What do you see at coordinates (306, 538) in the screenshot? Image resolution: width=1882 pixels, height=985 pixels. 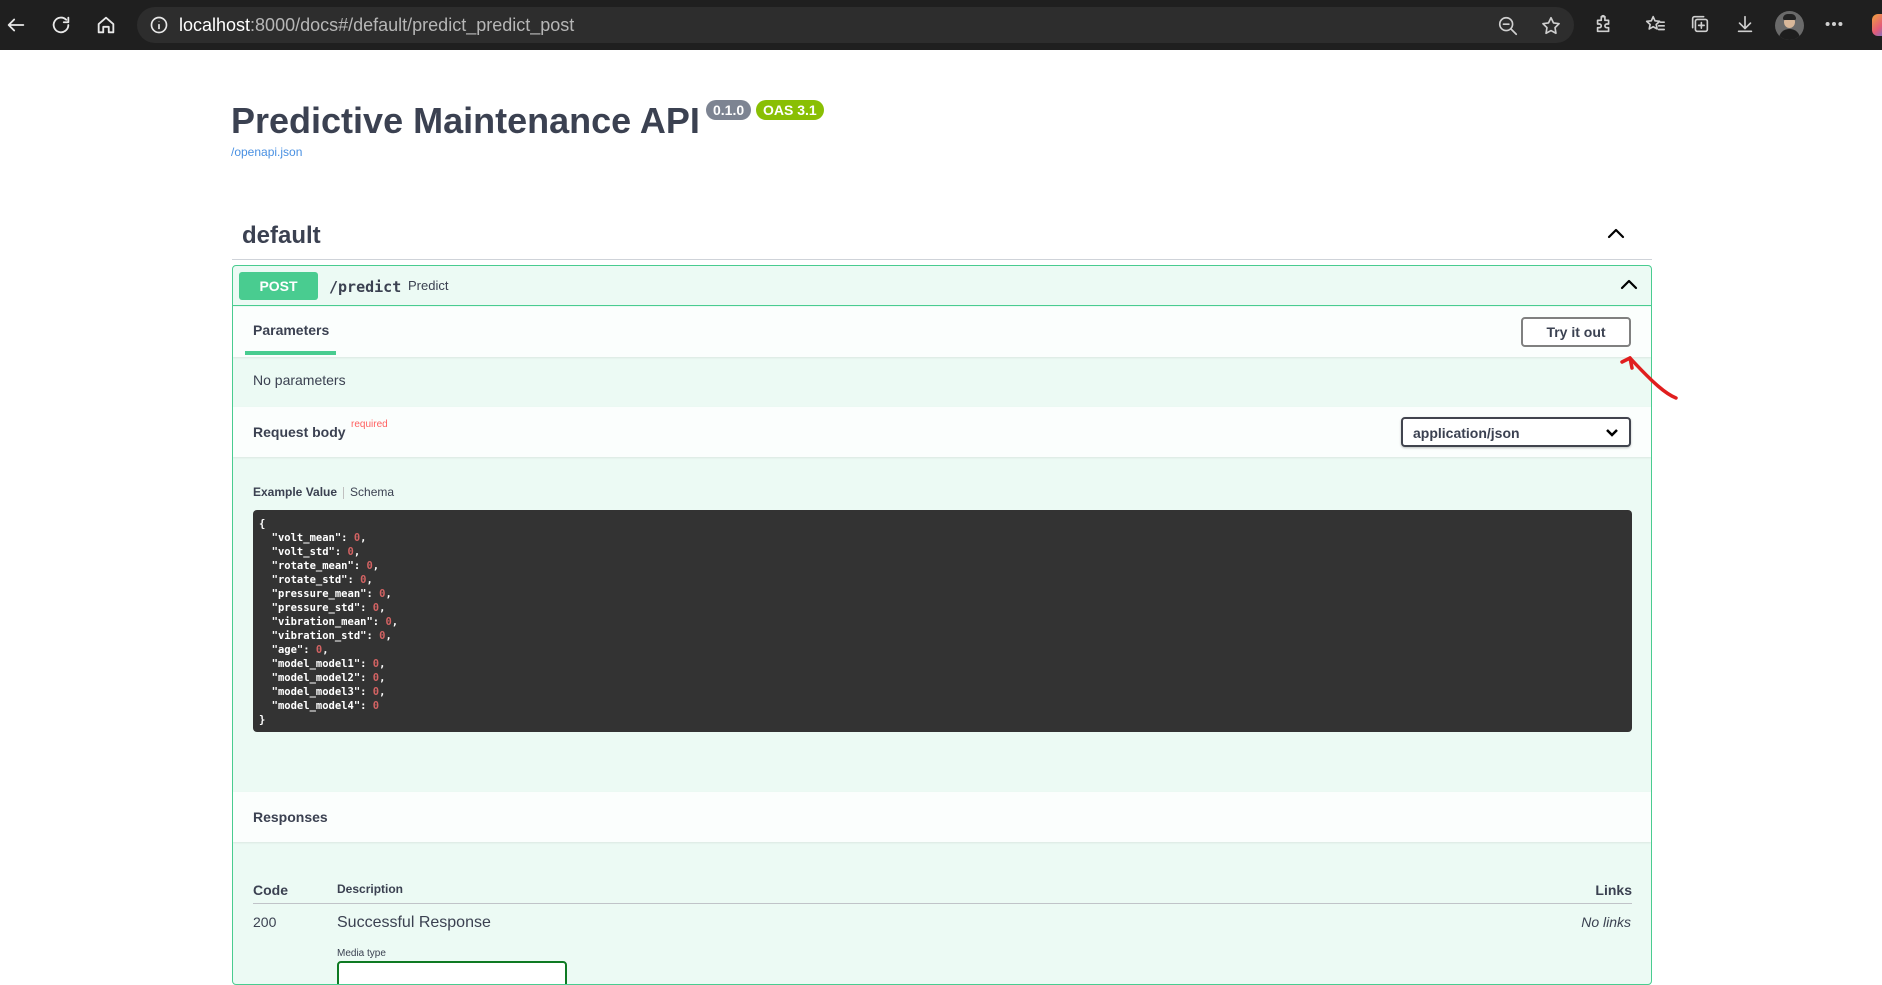 I see `json-key: "volt_mean":` at bounding box center [306, 538].